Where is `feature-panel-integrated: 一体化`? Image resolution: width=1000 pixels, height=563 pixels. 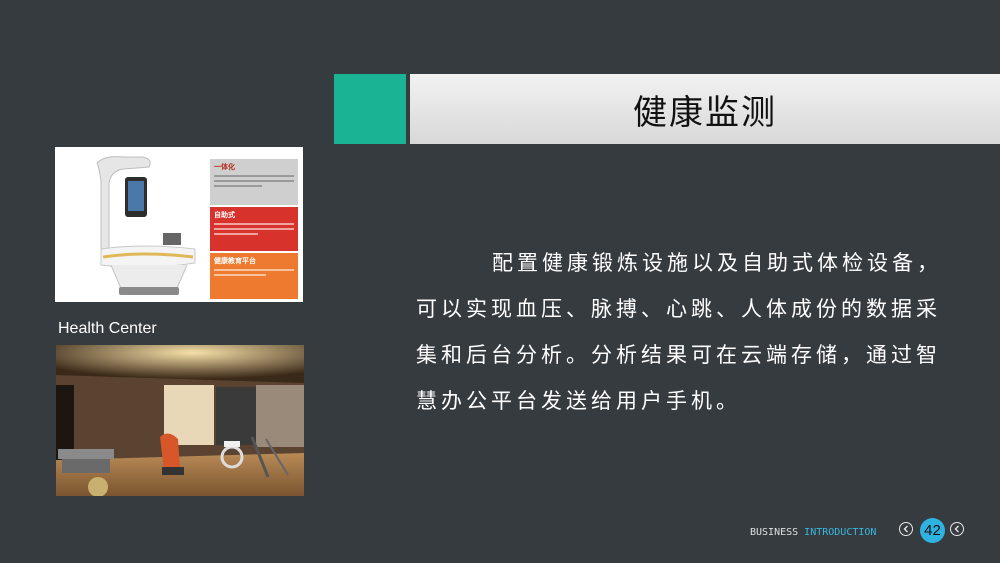 feature-panel-integrated: 一体化 is located at coordinates (254, 182).